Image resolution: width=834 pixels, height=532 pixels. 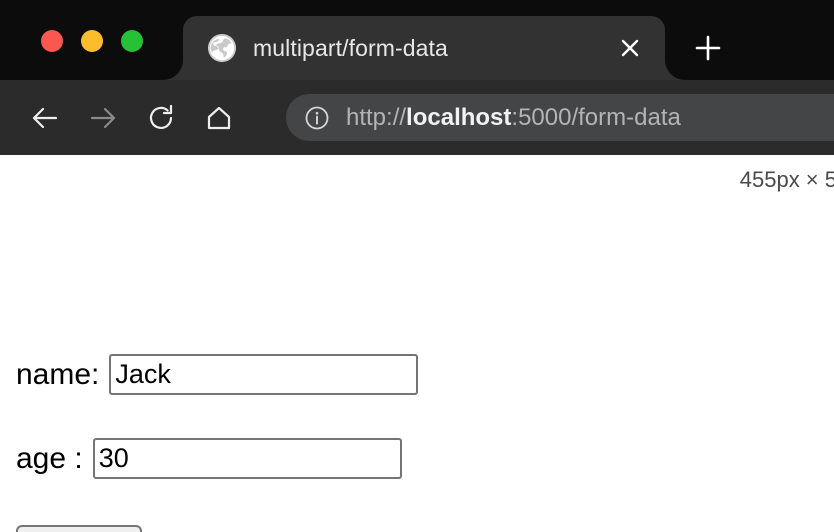 I want to click on tab-title: multipart/form-data, so click(x=350, y=47).